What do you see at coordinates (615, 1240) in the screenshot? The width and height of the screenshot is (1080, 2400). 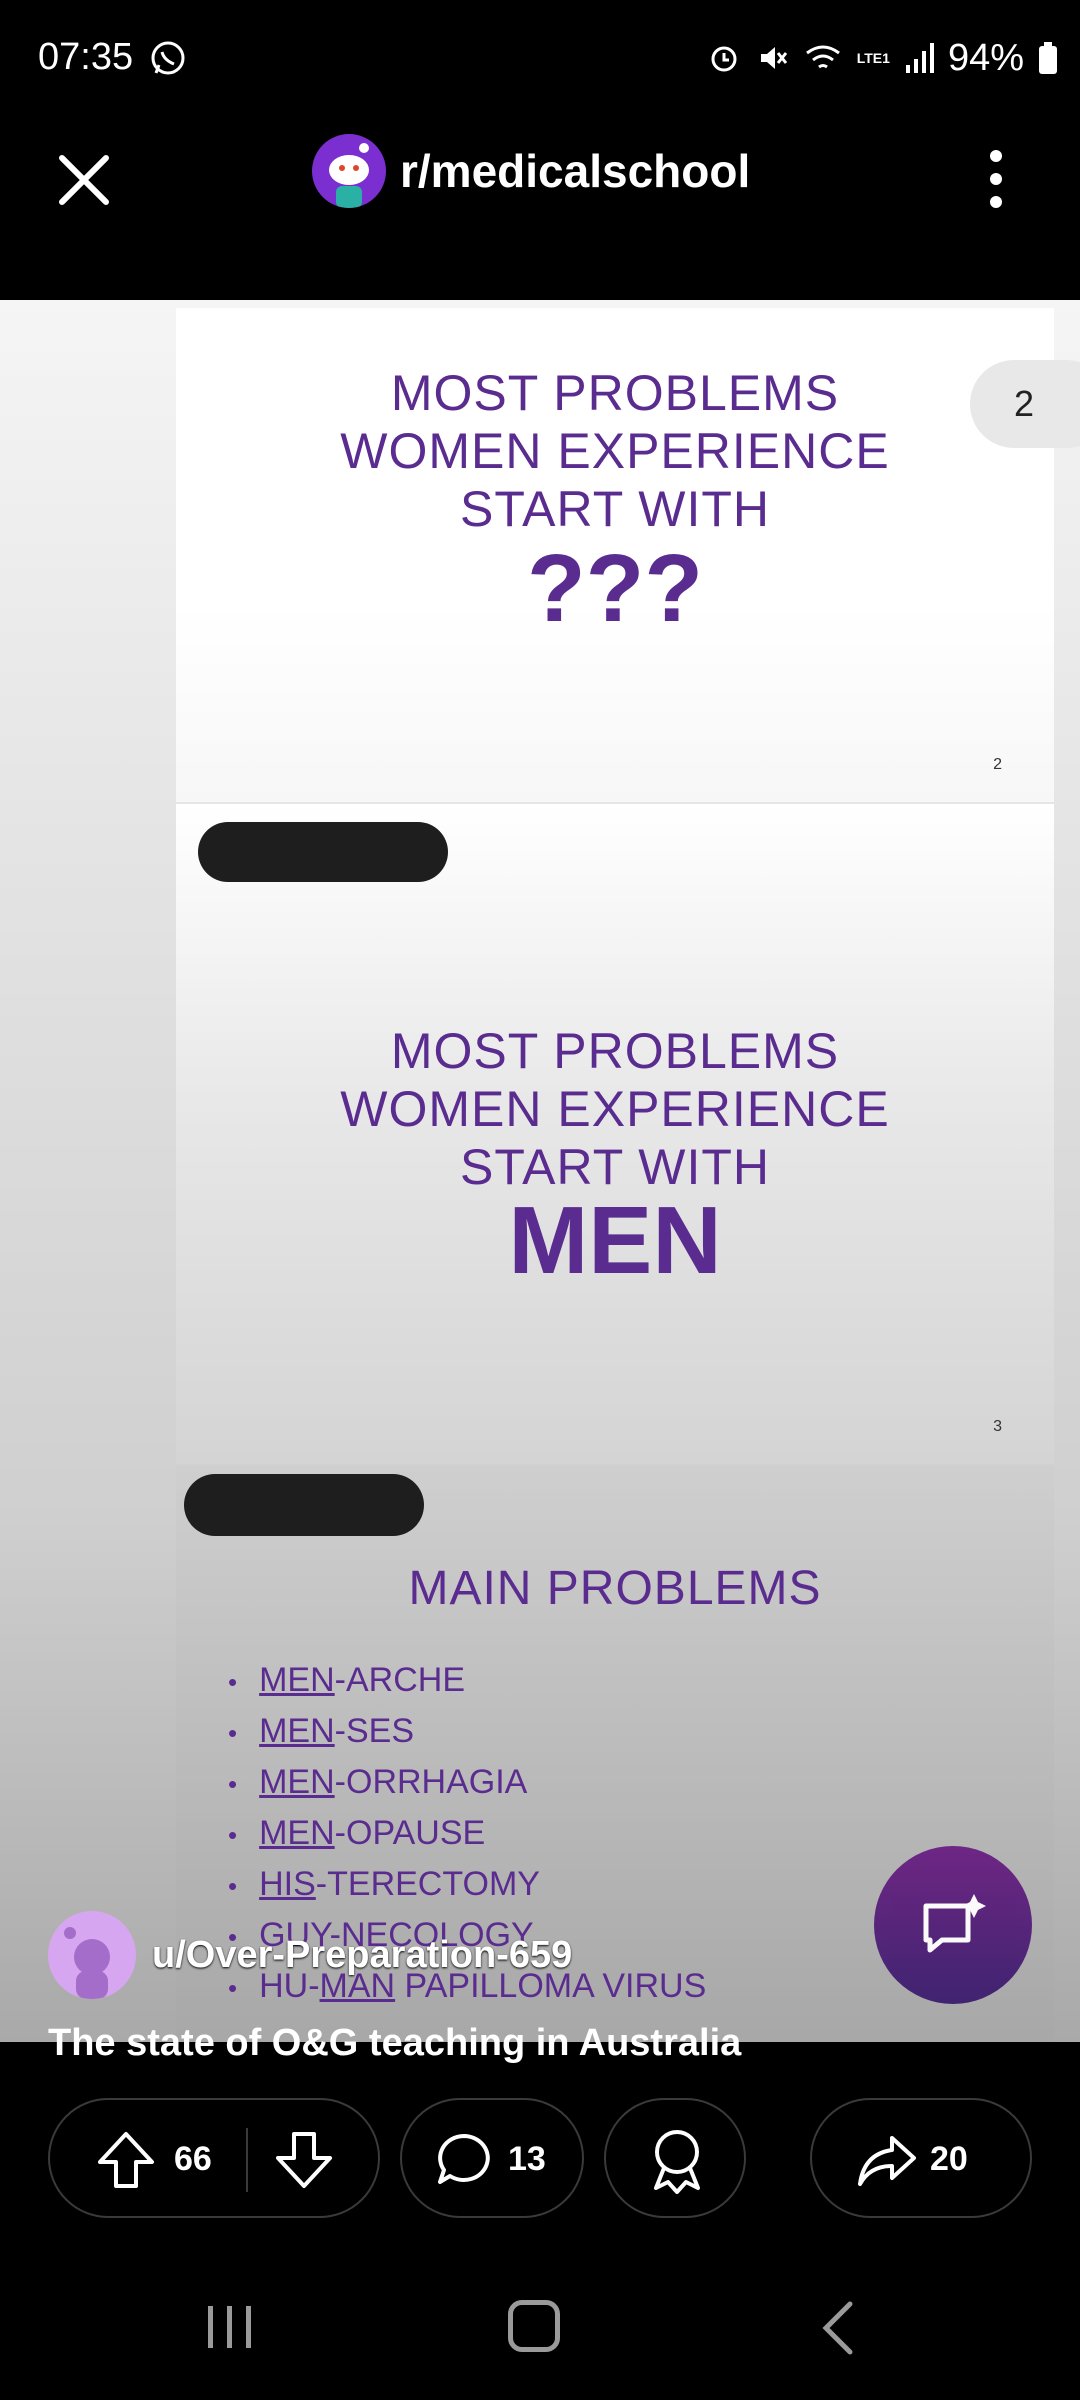 I see `slide-big-text: MEN` at bounding box center [615, 1240].